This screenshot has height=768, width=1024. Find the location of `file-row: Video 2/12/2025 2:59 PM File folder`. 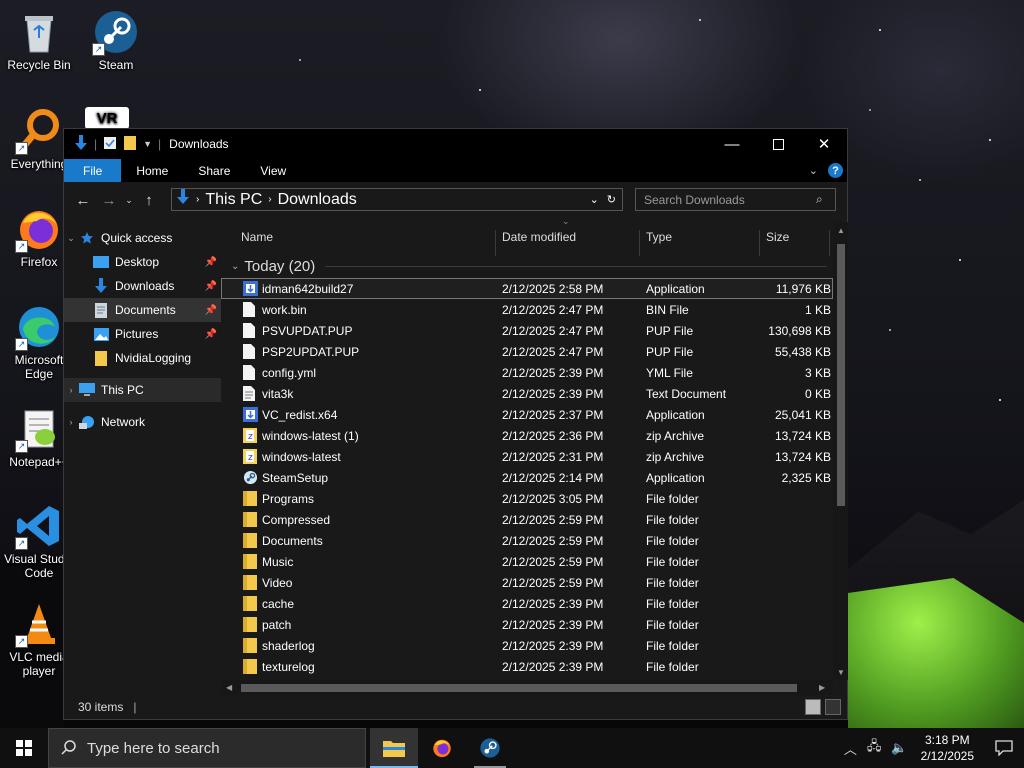

file-row: Video 2/12/2025 2:59 PM File folder is located at coordinates (527, 582).